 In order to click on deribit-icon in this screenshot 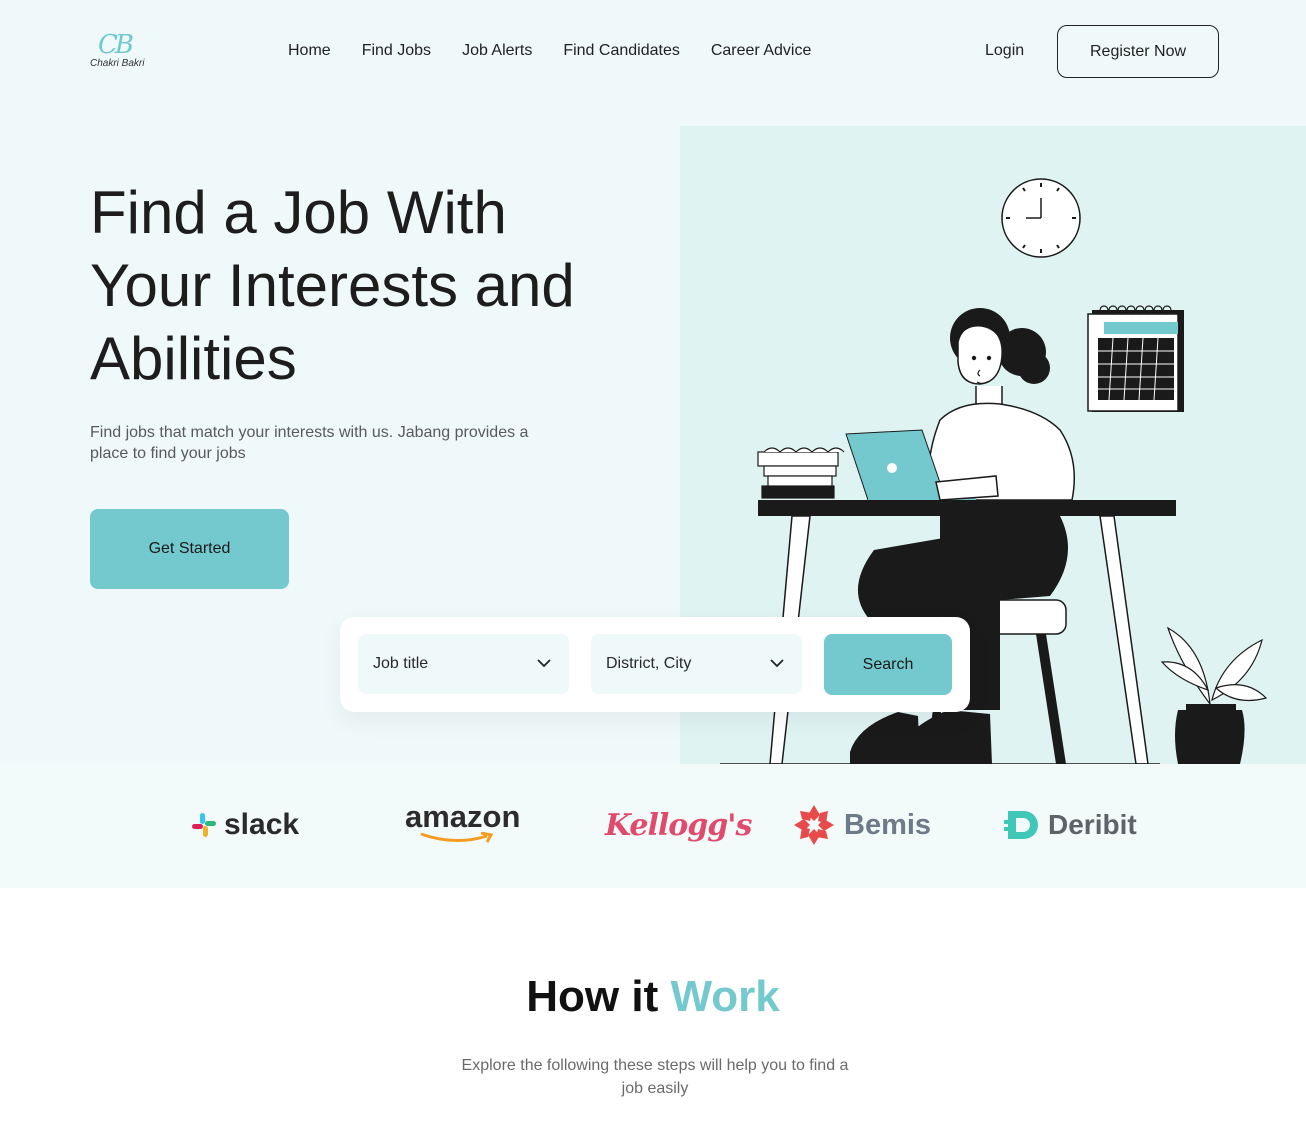, I will do `click(1021, 825)`.